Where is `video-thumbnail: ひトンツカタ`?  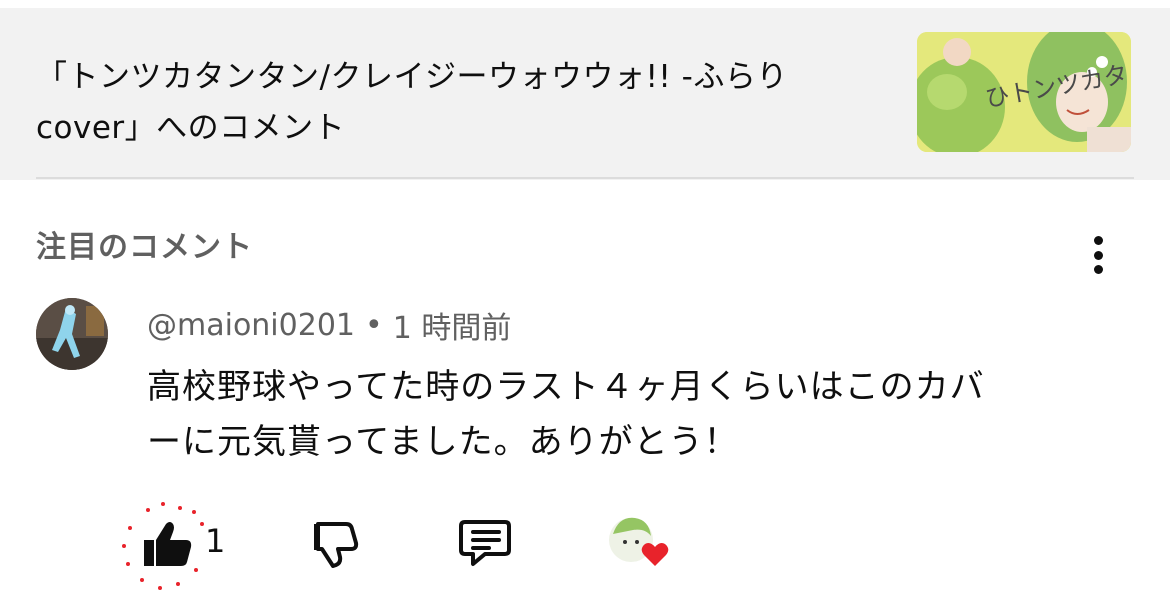
video-thumbnail: ひトンツカタ is located at coordinates (1024, 92).